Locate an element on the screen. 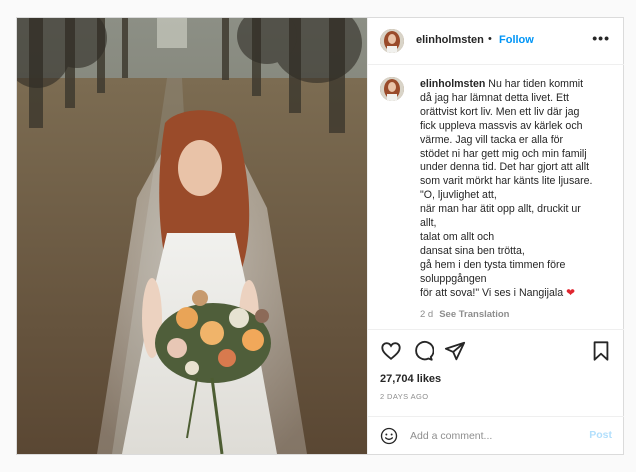  paper-plane-icon is located at coordinates (455, 353).